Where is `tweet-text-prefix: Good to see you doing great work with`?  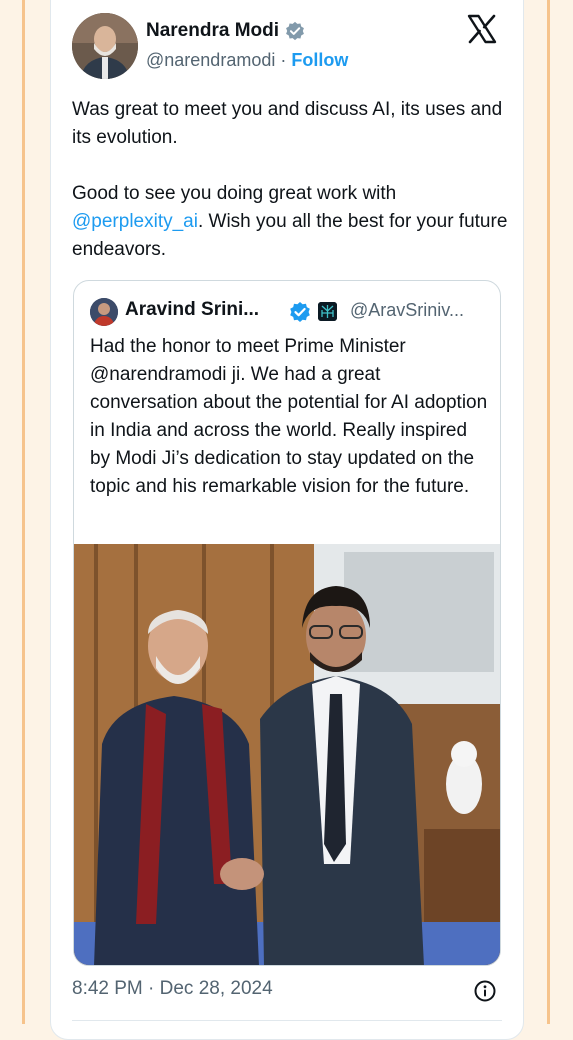 tweet-text-prefix: Good to see you doing great work with is located at coordinates (234, 193).